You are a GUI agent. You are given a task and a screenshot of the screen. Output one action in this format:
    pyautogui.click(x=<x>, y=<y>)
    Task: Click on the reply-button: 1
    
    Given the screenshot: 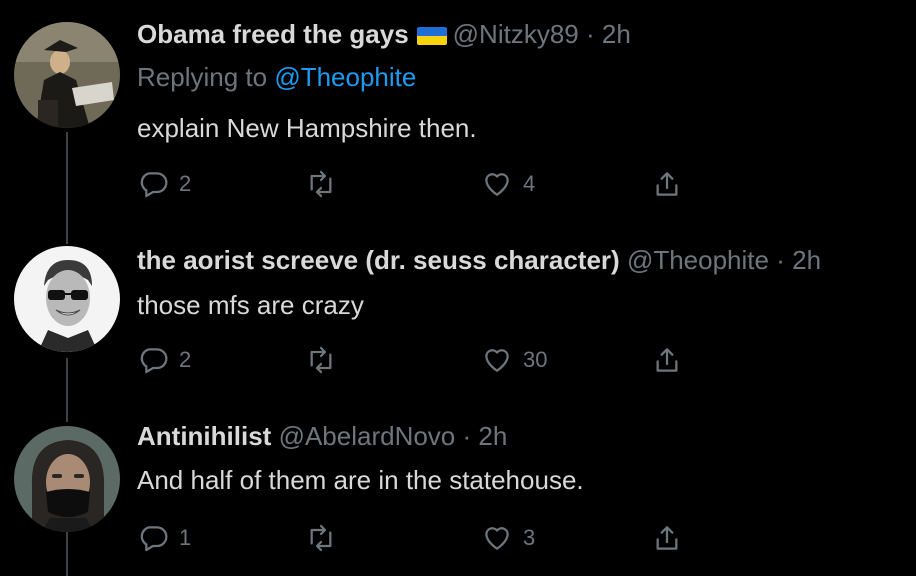 What is the action you would take?
    pyautogui.click(x=164, y=538)
    